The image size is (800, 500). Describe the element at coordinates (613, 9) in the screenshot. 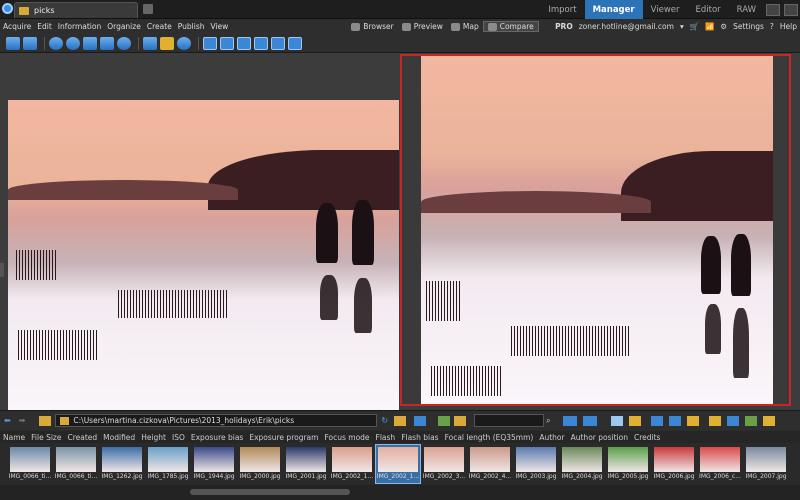

I see `mode-manager: Manager` at that location.